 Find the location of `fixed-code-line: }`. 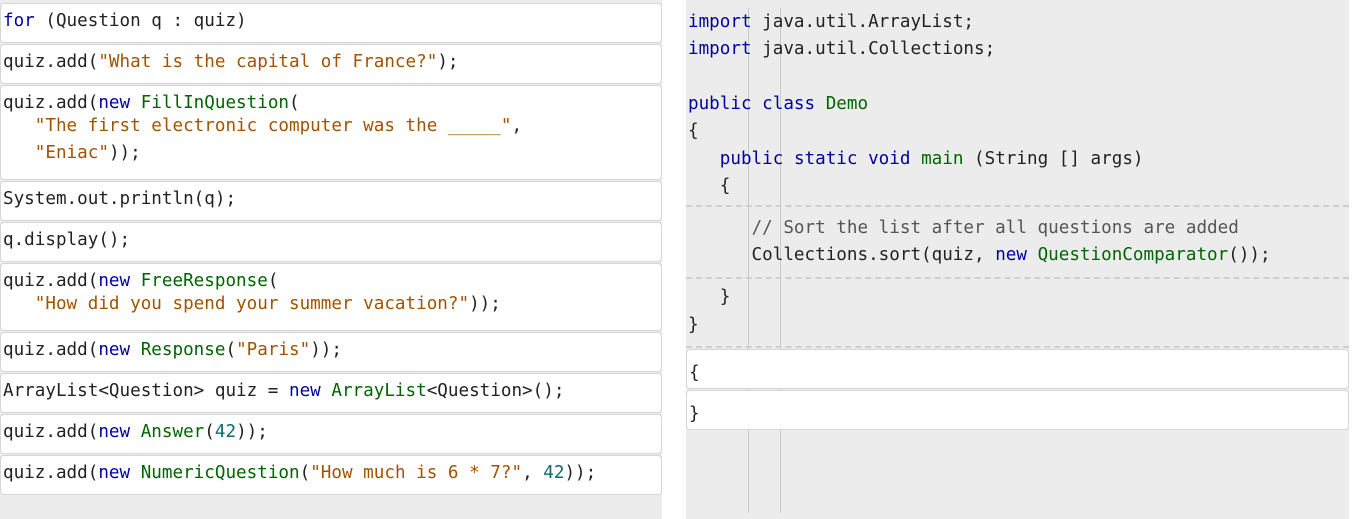

fixed-code-line: } is located at coordinates (709, 297).